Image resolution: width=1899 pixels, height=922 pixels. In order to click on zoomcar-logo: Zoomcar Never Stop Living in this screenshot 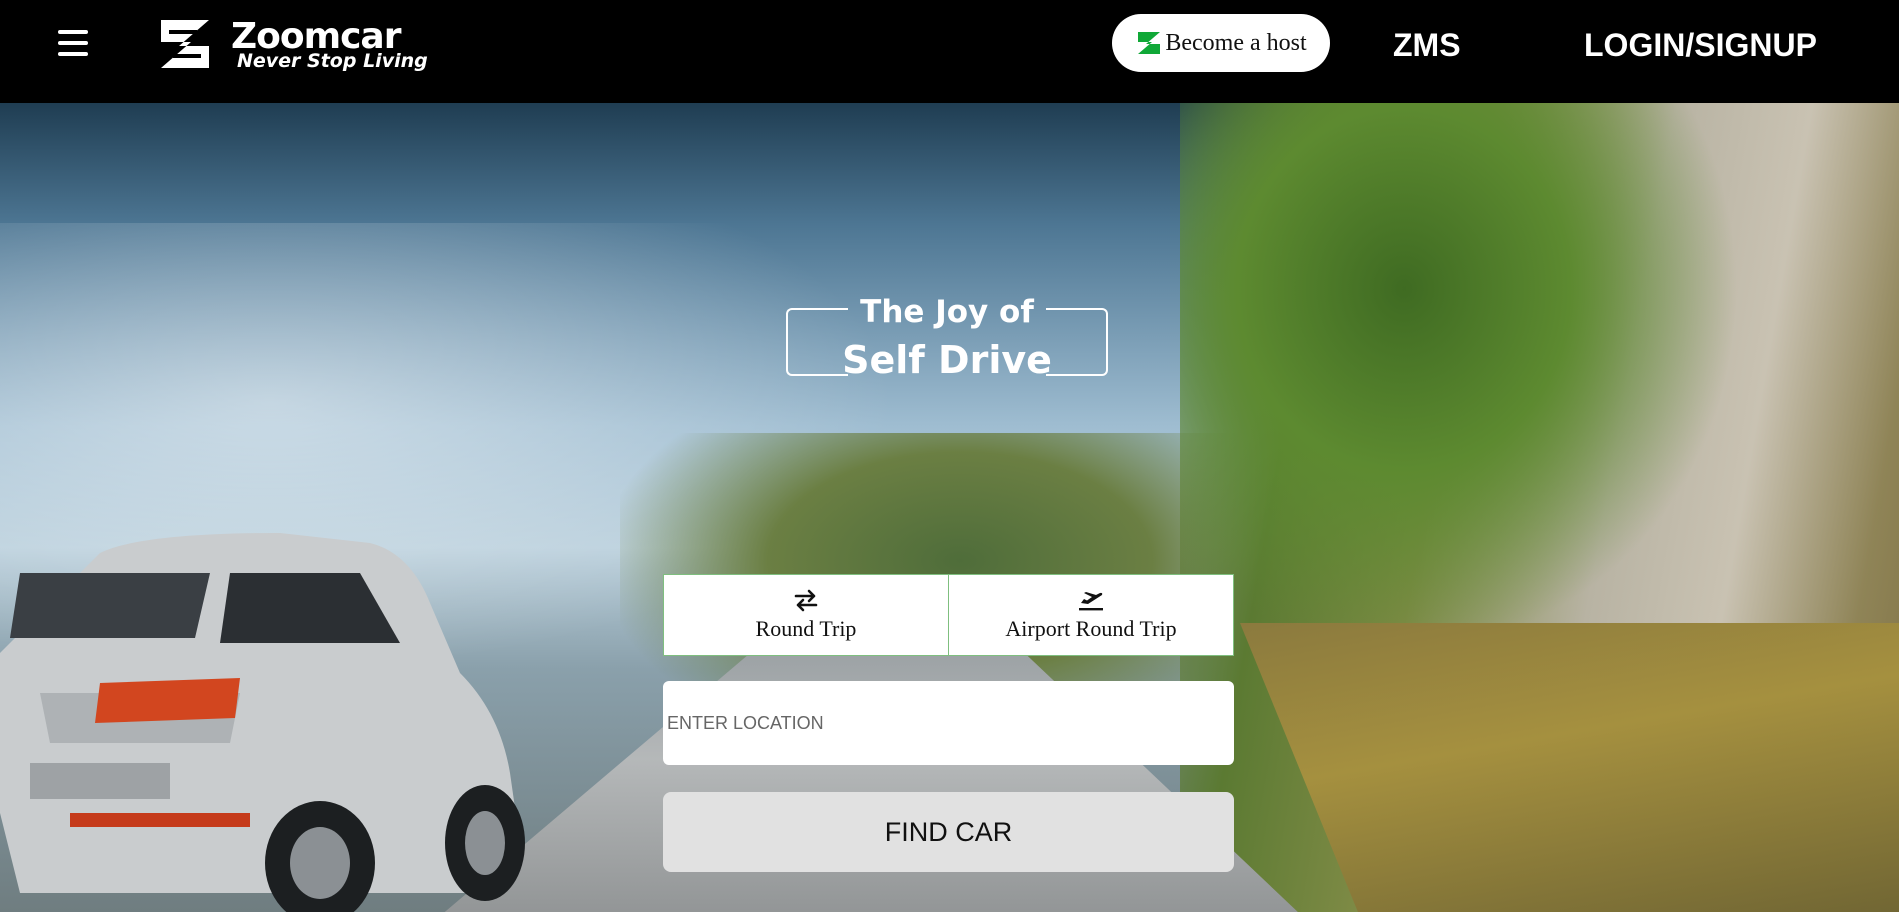, I will do `click(292, 46)`.